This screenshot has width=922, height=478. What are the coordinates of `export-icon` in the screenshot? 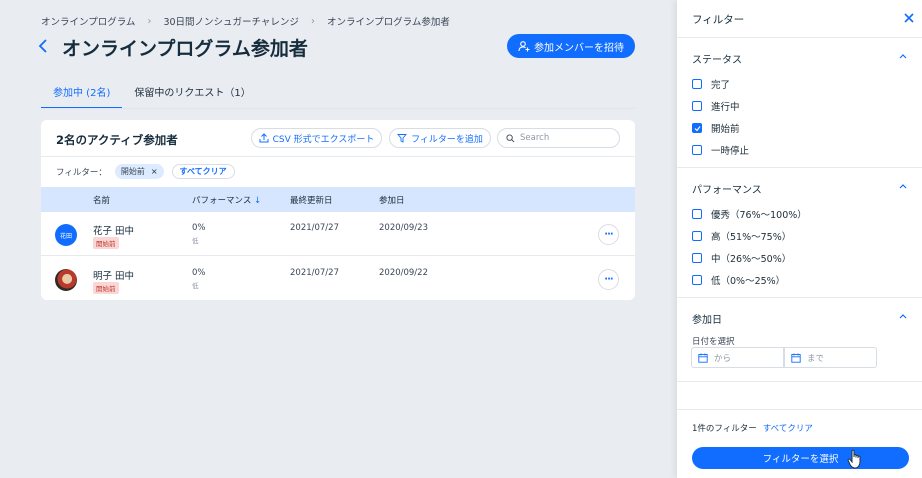 It's located at (264, 138).